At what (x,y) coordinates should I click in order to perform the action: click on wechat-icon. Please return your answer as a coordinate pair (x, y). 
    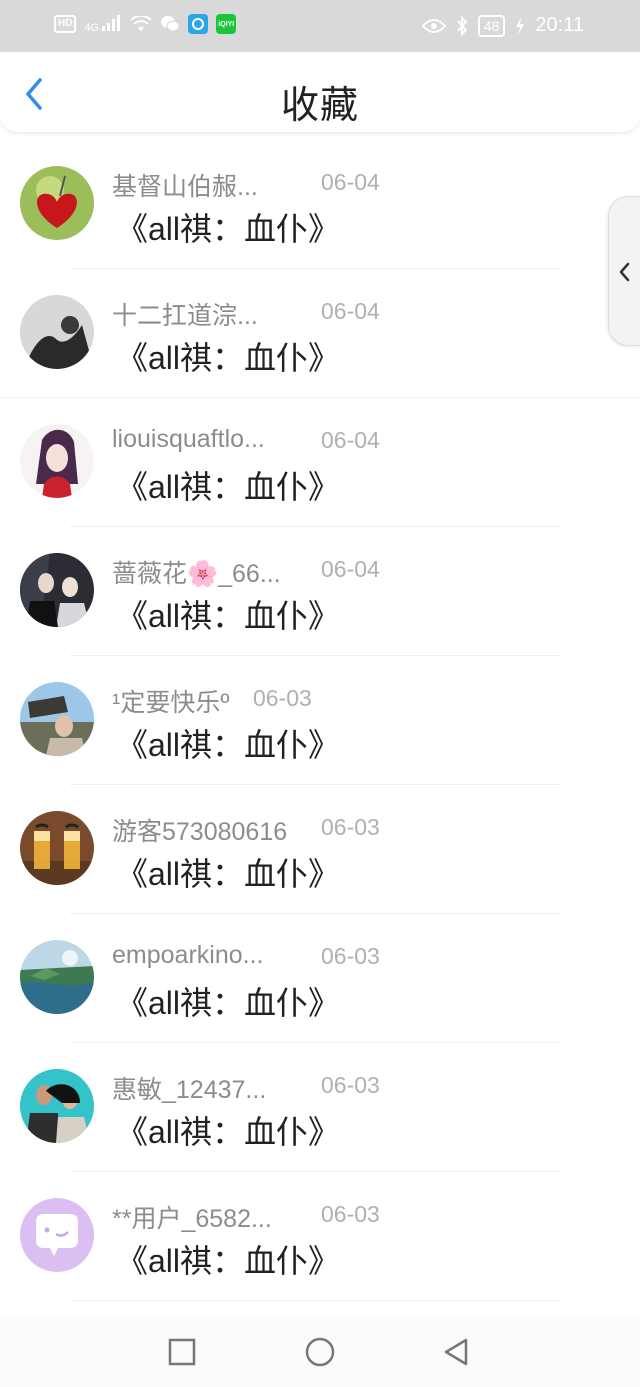
    Looking at the image, I should click on (170, 24).